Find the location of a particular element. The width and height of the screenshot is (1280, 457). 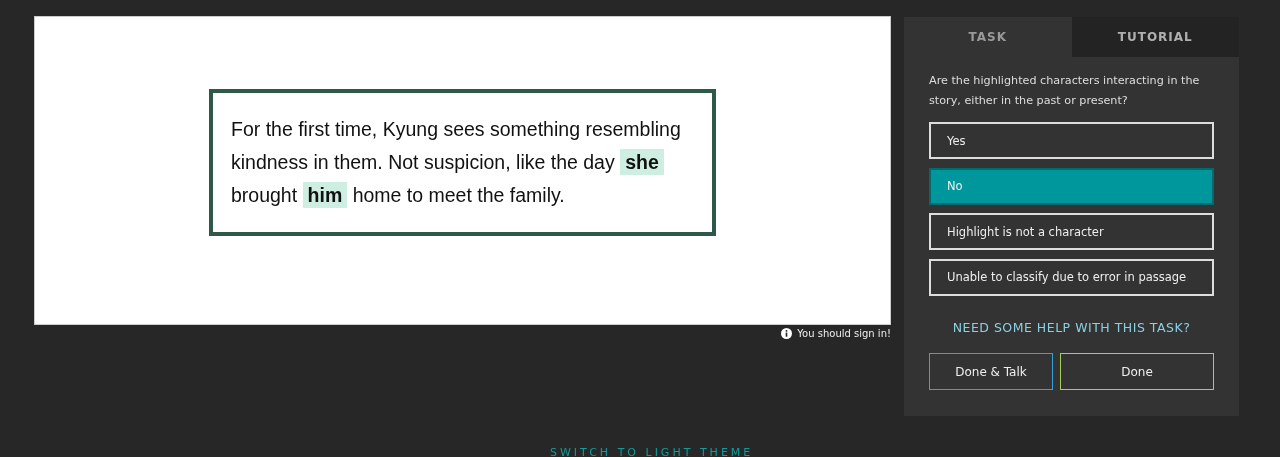

sign-in-notice: You should sign in! is located at coordinates (844, 333).